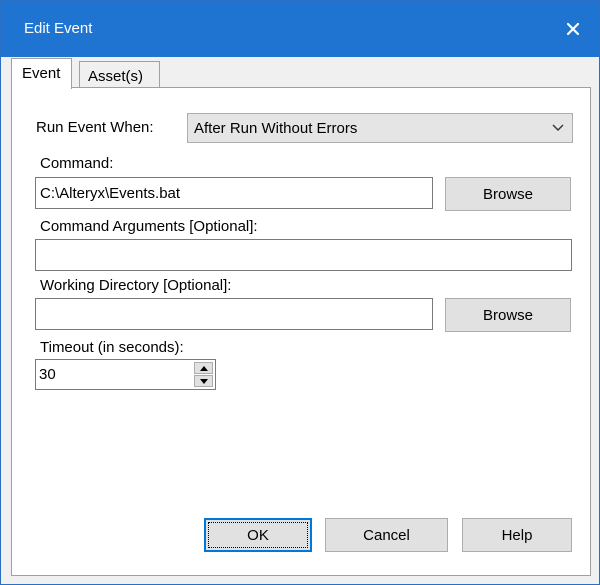 The image size is (600, 585). I want to click on dialog-title: Edit Event, so click(58, 28).